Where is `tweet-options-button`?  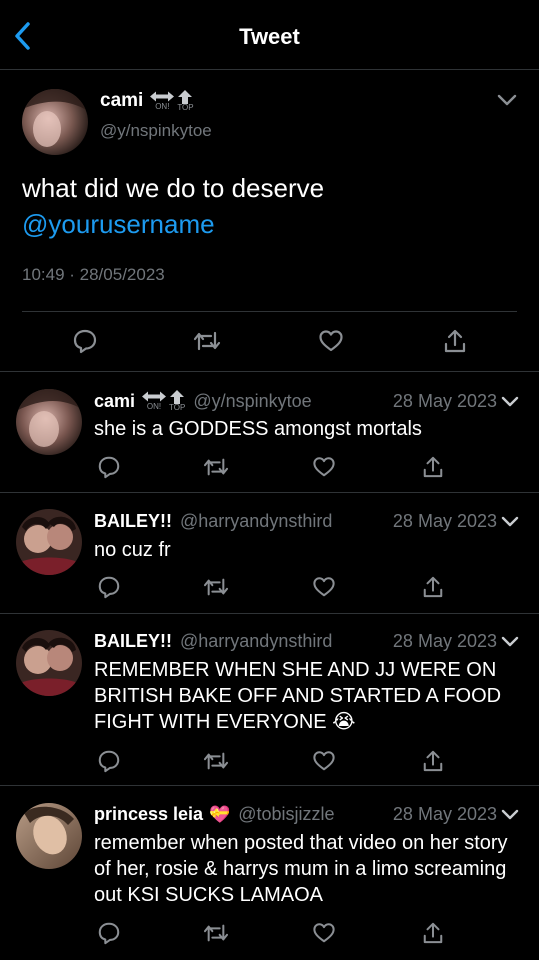 tweet-options-button is located at coordinates (507, 100).